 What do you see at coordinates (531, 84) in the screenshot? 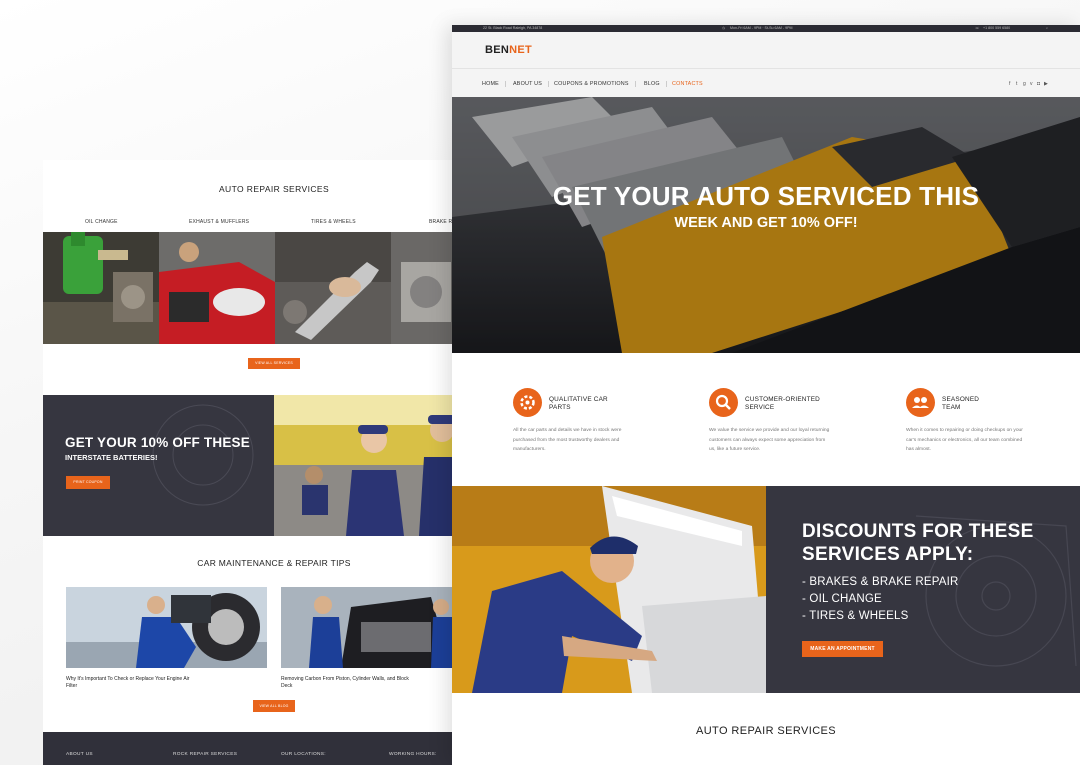
I see `nav-about-us: ABOUT US` at bounding box center [531, 84].